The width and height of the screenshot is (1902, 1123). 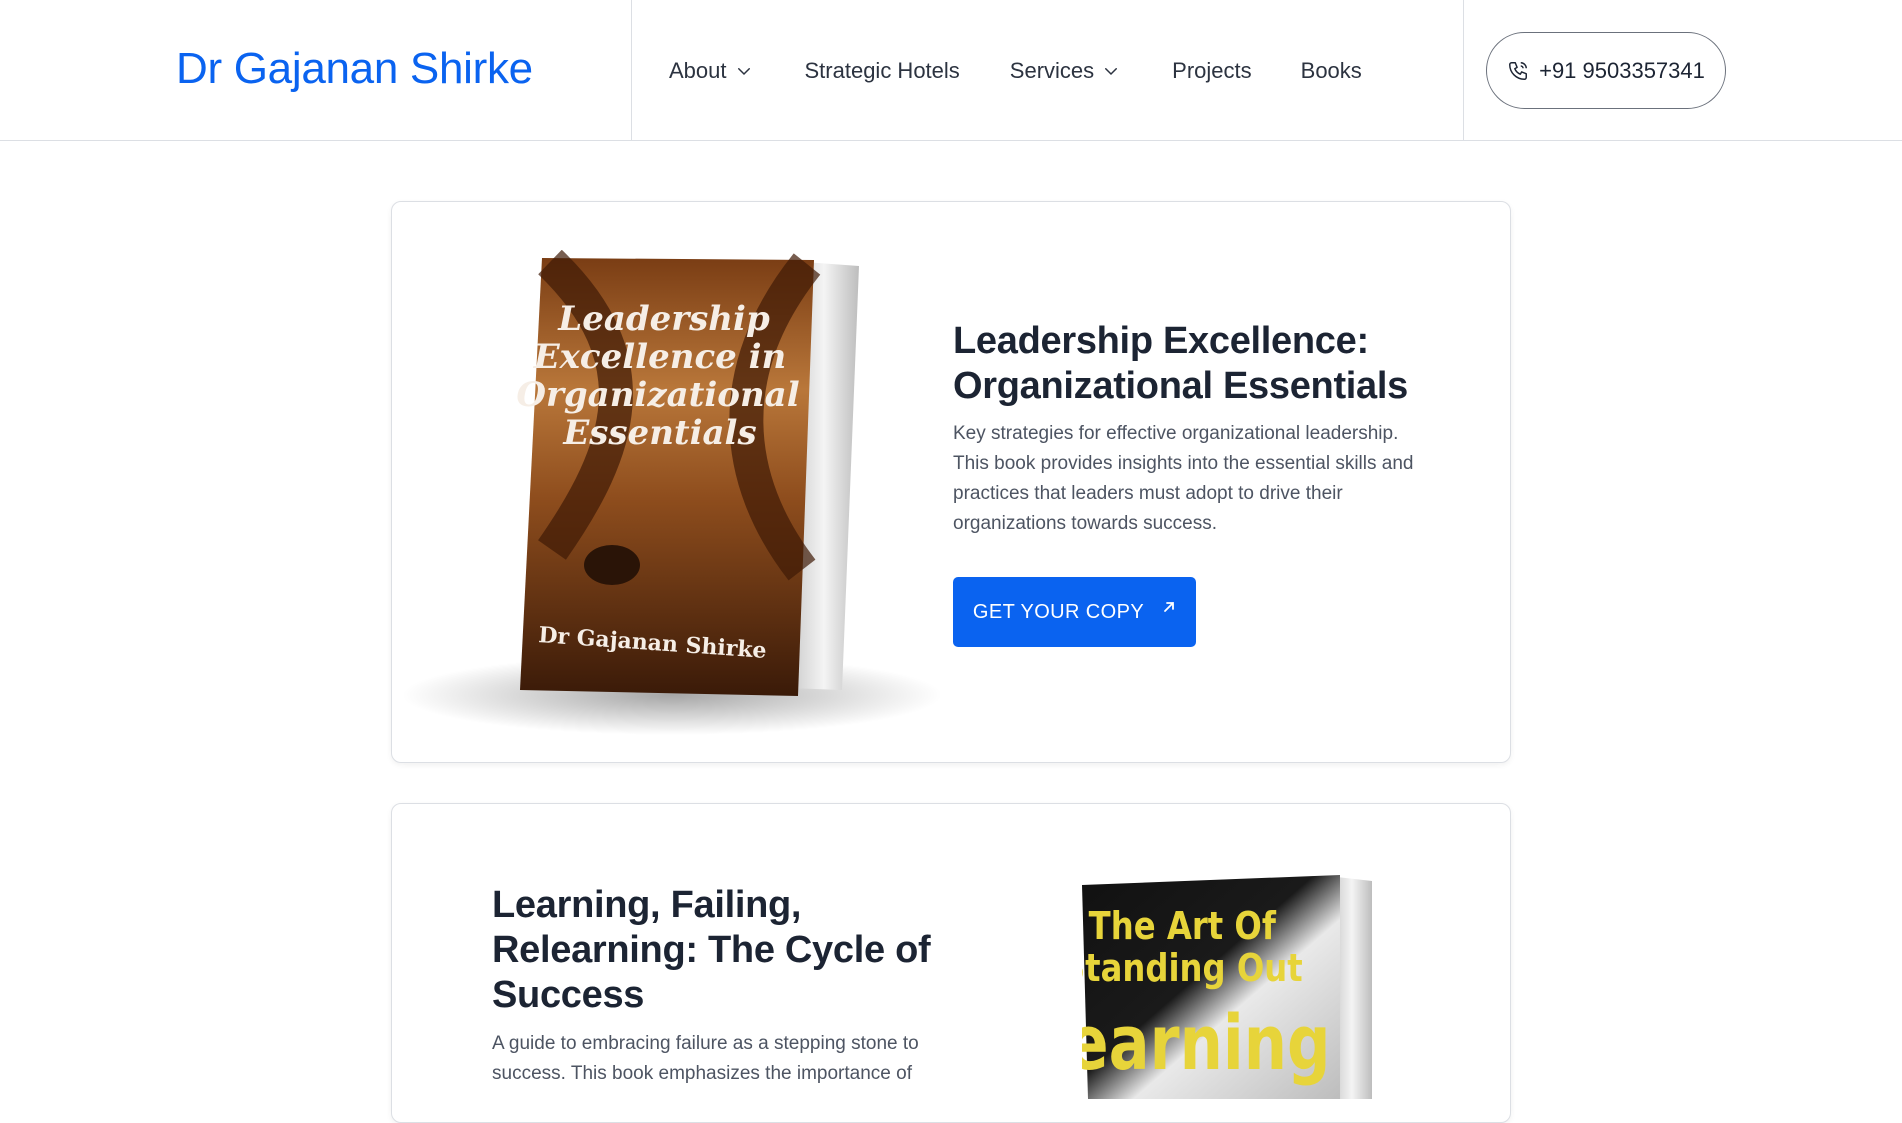 I want to click on cta-label: GET YOUR COPY, so click(x=1058, y=611).